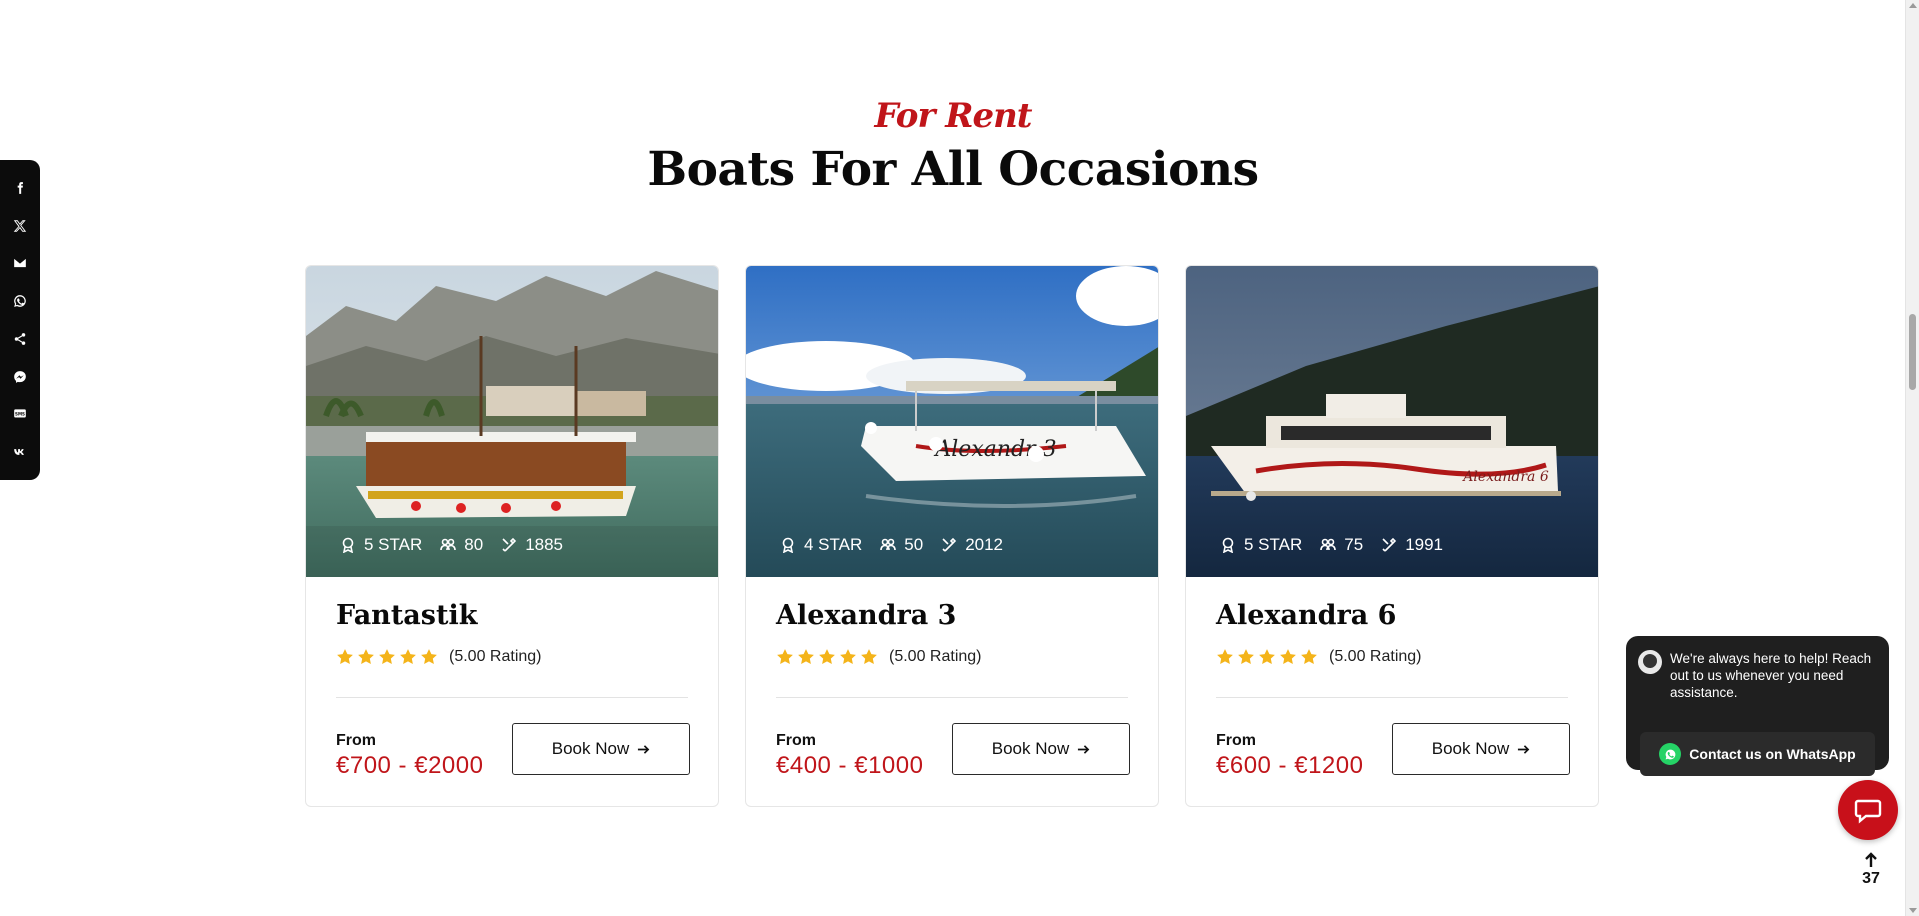 The image size is (1919, 916). What do you see at coordinates (20, 320) in the screenshot?
I see `social-share-bar: SMS` at bounding box center [20, 320].